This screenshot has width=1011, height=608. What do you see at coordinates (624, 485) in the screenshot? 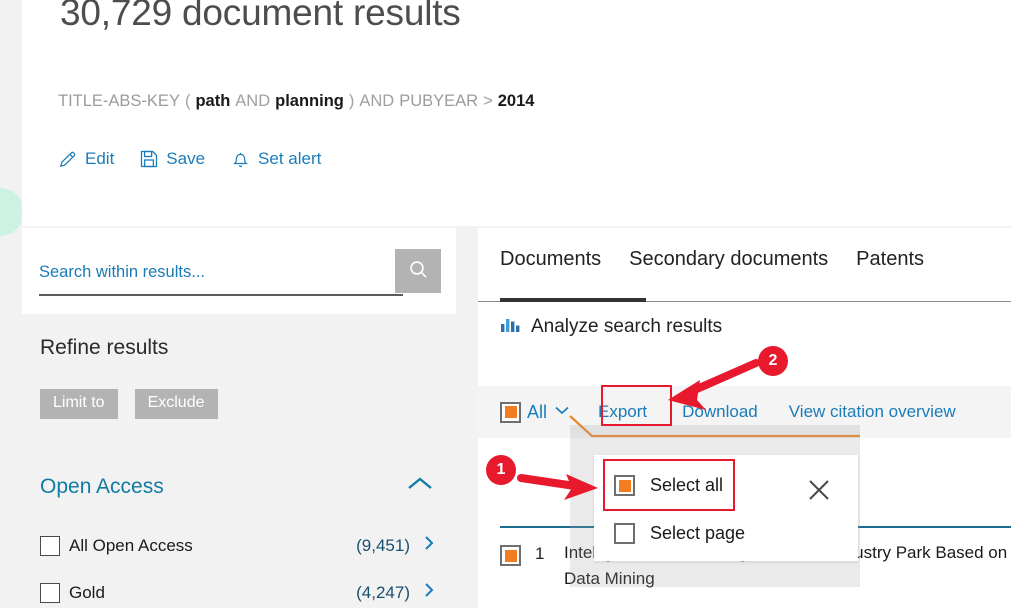
I see `select-all-option-checkbox` at bounding box center [624, 485].